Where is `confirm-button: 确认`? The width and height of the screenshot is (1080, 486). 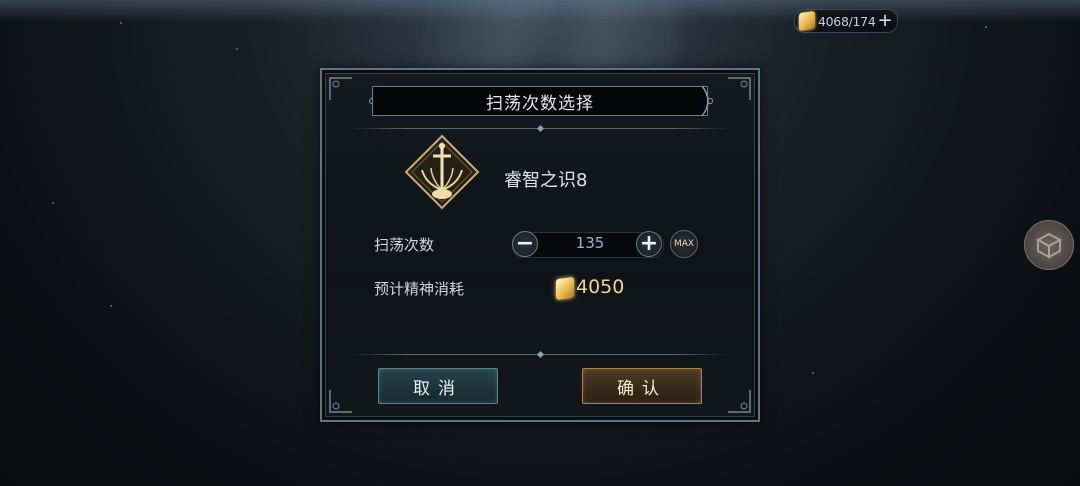 confirm-button: 确认 is located at coordinates (642, 386).